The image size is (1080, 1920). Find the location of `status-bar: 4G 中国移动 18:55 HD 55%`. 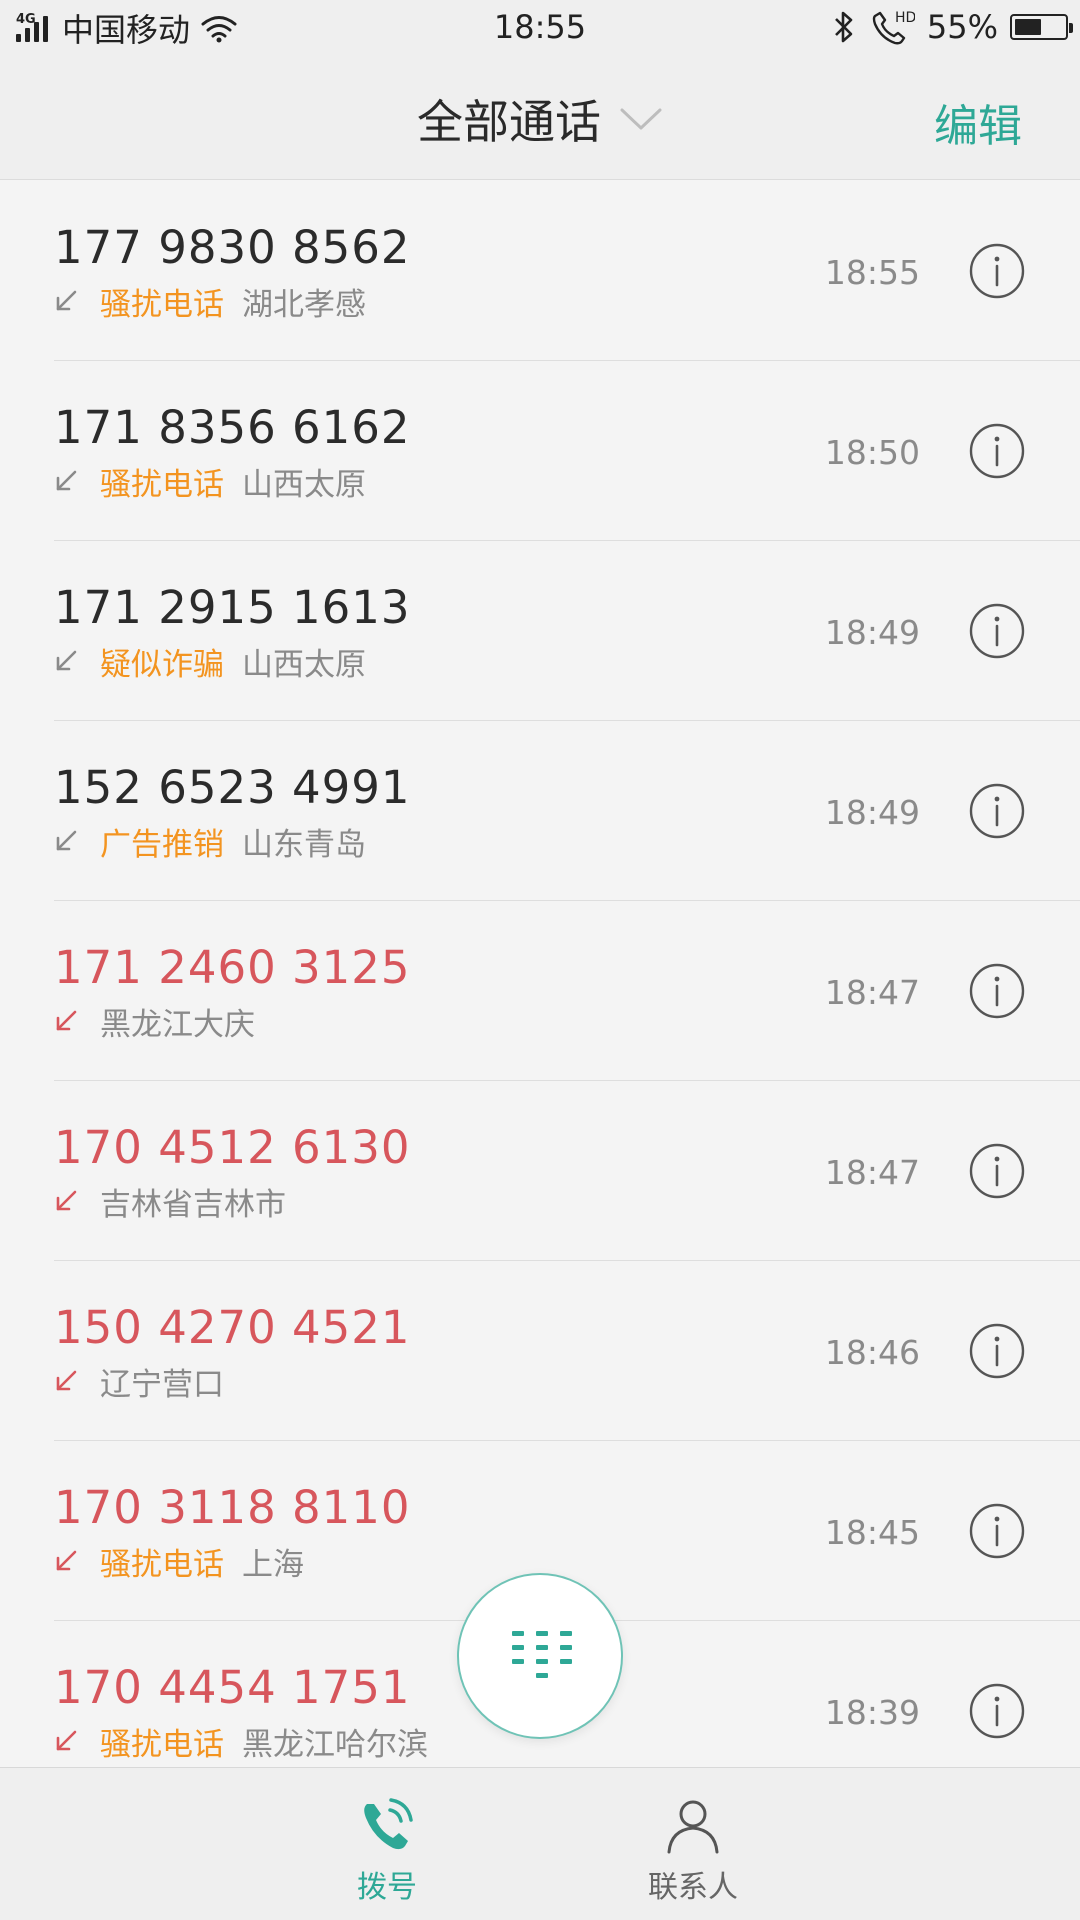

status-bar: 4G 中国移动 18:55 HD 55% is located at coordinates (540, 28).